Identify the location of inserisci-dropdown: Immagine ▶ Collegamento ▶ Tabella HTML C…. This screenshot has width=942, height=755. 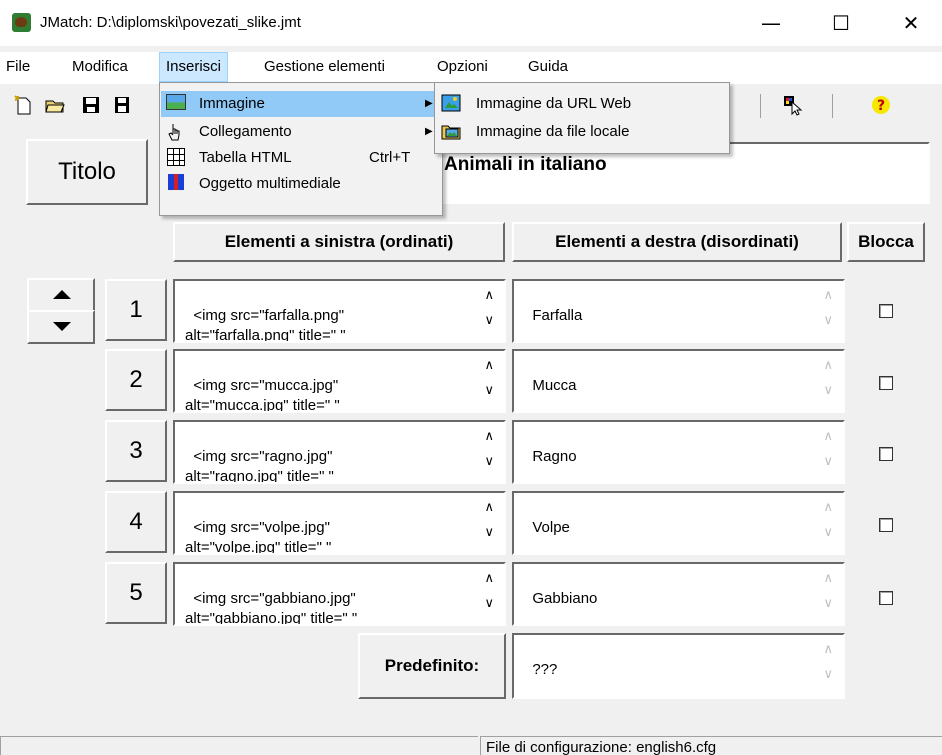
(301, 149).